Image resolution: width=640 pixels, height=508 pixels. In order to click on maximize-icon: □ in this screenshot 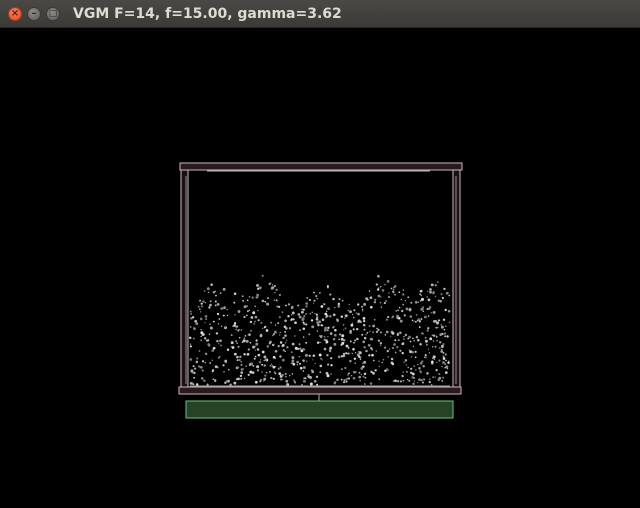, I will do `click(53, 14)`.